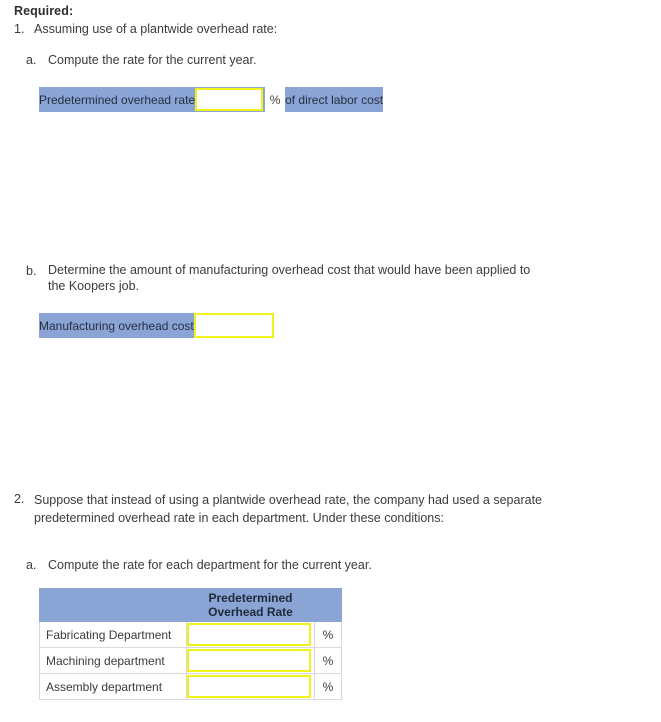  Describe the element at coordinates (275, 99) in the screenshot. I see `percent-symbol: %` at that location.